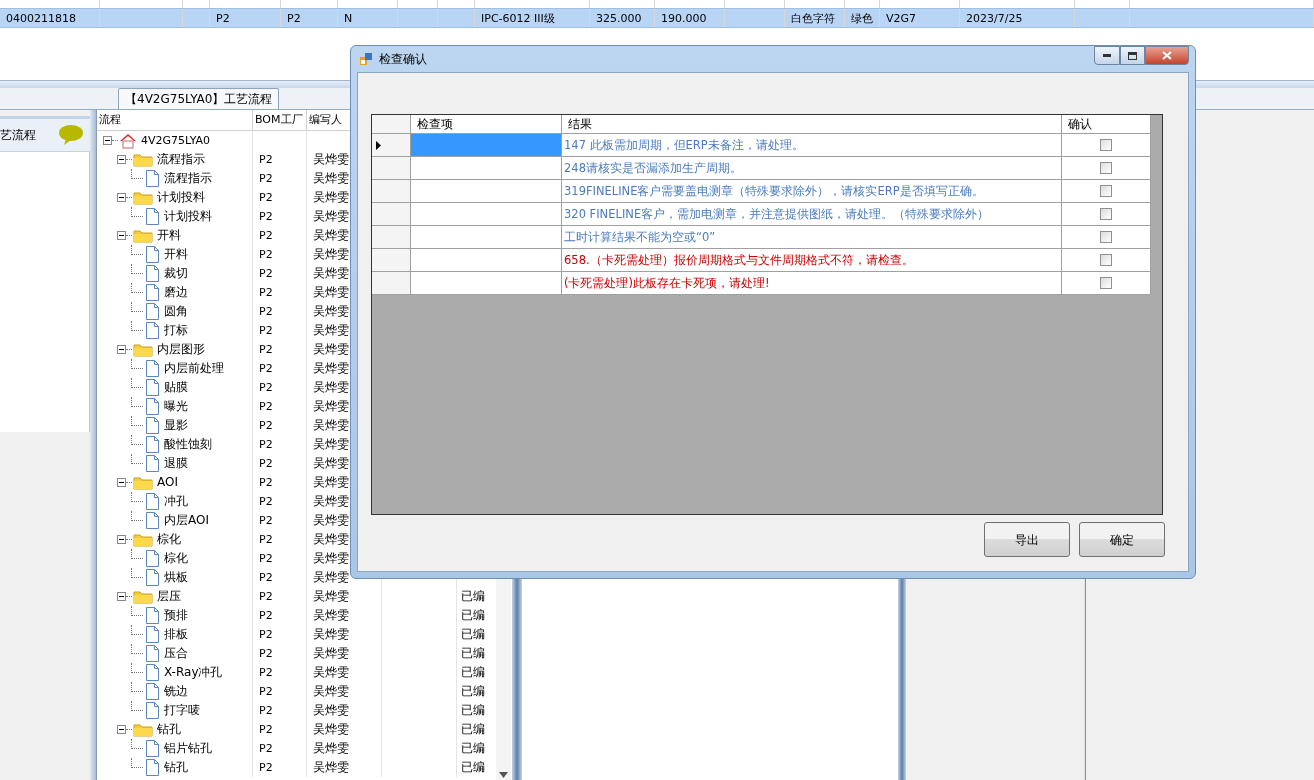  Describe the element at coordinates (176, 387) in the screenshot. I see `tree-item: 贴膜` at that location.